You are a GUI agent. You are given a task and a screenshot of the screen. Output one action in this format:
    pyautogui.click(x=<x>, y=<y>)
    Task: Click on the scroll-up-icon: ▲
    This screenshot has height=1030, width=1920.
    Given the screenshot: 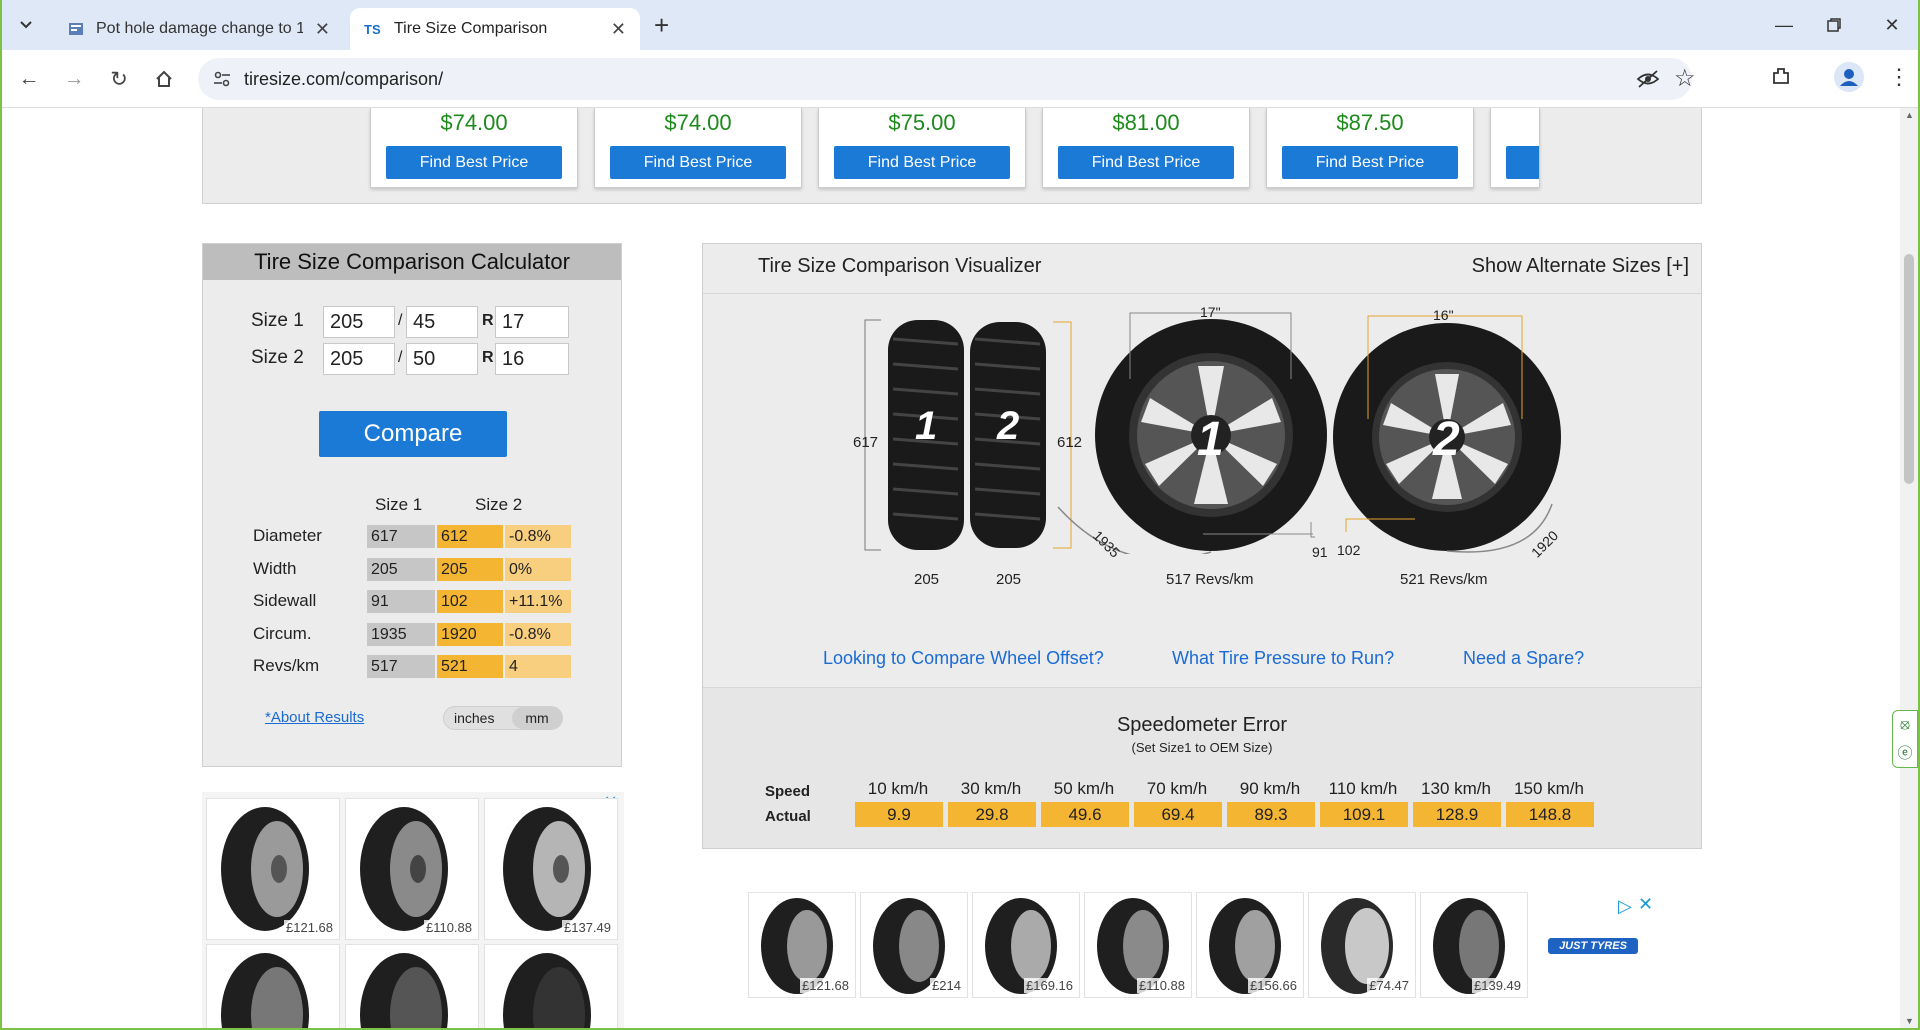 What is the action you would take?
    pyautogui.click(x=1909, y=115)
    